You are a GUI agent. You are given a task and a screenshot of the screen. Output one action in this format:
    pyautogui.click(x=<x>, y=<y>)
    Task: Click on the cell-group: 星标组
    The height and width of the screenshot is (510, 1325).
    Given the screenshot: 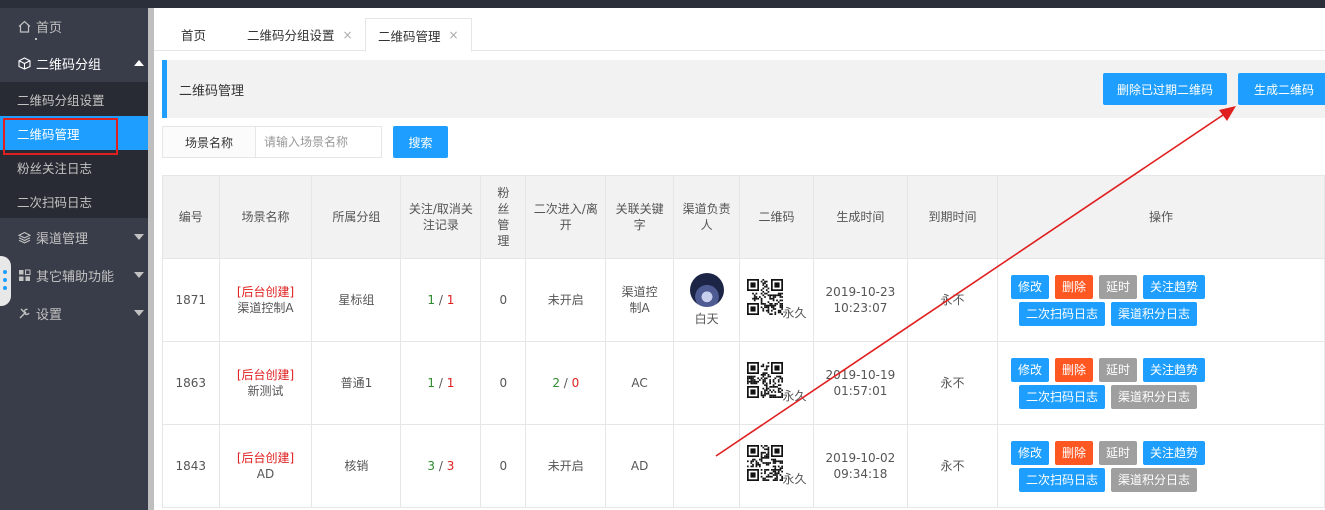 What is the action you would take?
    pyautogui.click(x=356, y=300)
    